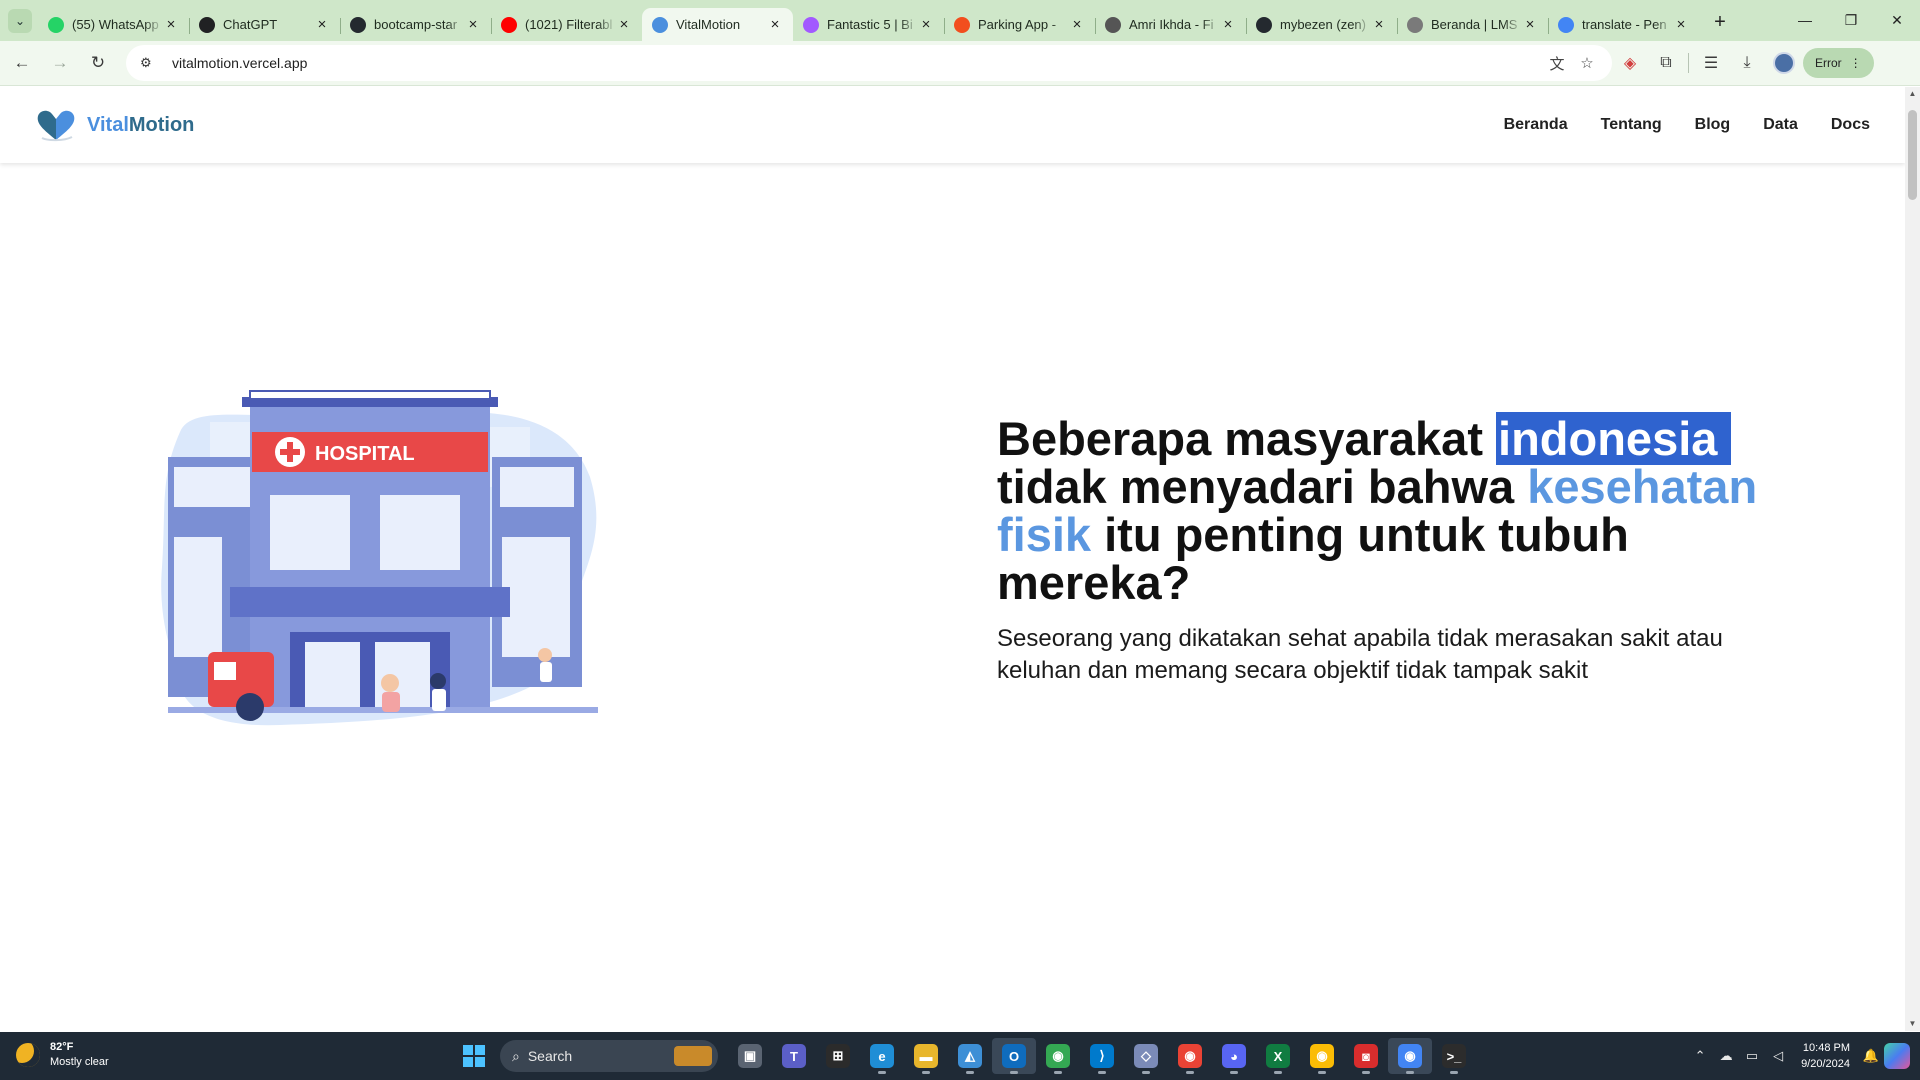 The height and width of the screenshot is (1080, 1920). I want to click on taskbar-app-task-view: ▣, so click(750, 1056).